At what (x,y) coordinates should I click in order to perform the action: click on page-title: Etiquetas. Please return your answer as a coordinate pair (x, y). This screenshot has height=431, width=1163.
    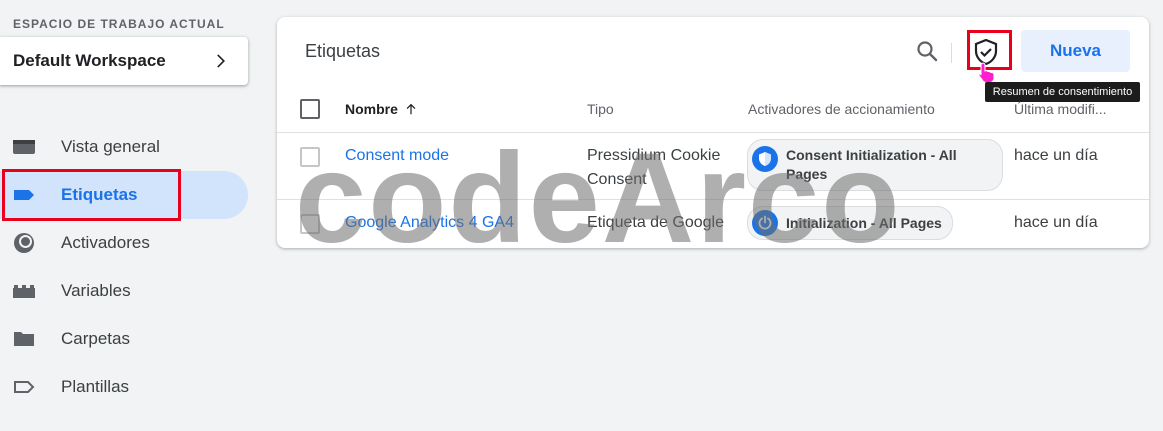
    Looking at the image, I should click on (343, 51).